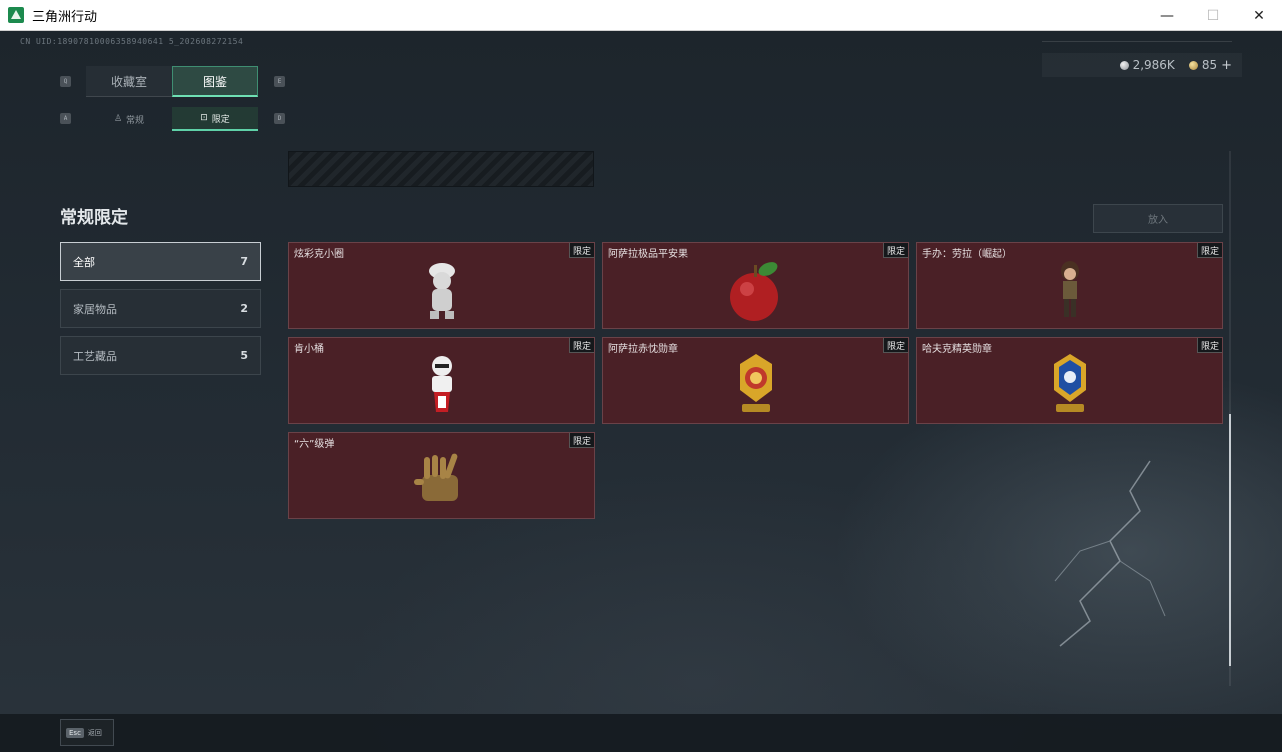 This screenshot has height=752, width=1282. Describe the element at coordinates (129, 81) in the screenshot. I see `tab-collection-room: 收藏室` at that location.